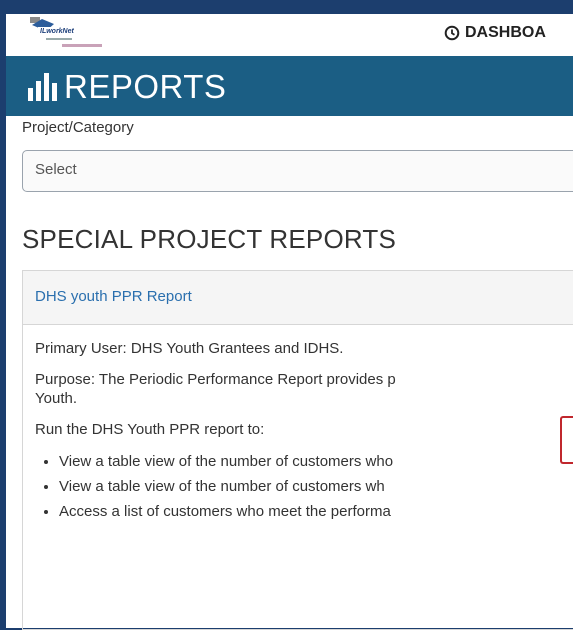 The height and width of the screenshot is (630, 573). Describe the element at coordinates (289, 35) in the screenshot. I see `top-bar: ILworkNet DASHBOA` at that location.